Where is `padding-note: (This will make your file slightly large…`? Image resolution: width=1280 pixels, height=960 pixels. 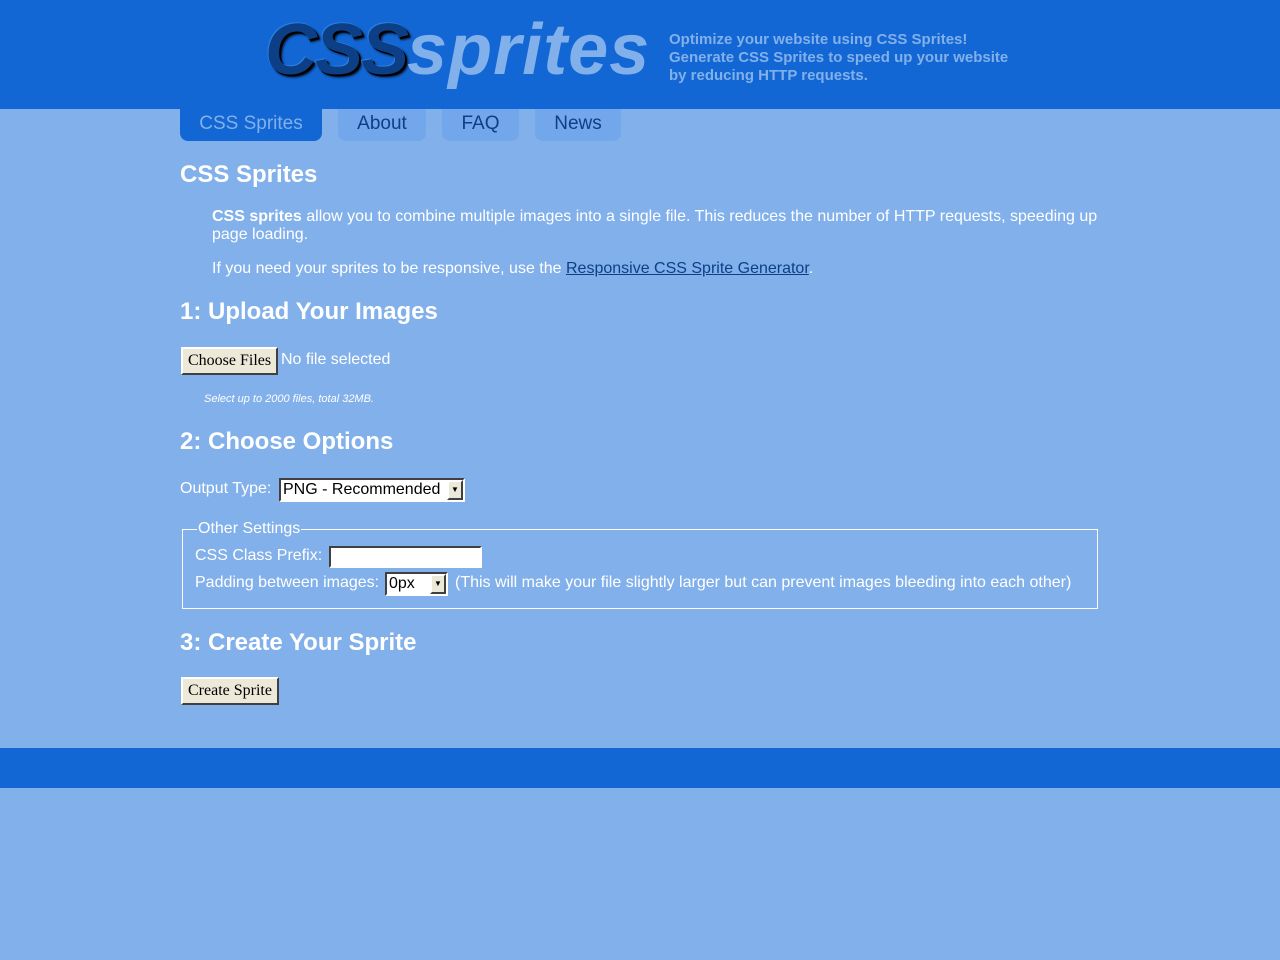 padding-note: (This will make your file slightly large… is located at coordinates (763, 582).